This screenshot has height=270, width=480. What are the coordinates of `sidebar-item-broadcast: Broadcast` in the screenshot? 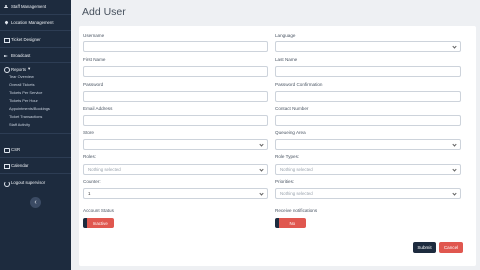 It's located at (17, 55).